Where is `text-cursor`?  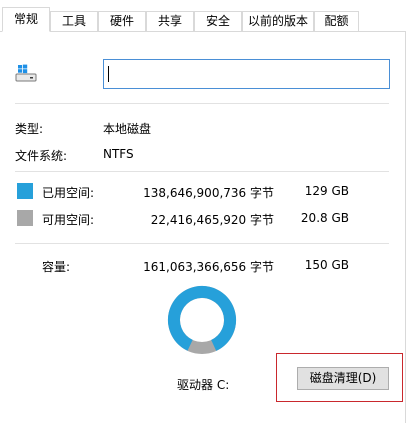
text-cursor is located at coordinates (108, 74).